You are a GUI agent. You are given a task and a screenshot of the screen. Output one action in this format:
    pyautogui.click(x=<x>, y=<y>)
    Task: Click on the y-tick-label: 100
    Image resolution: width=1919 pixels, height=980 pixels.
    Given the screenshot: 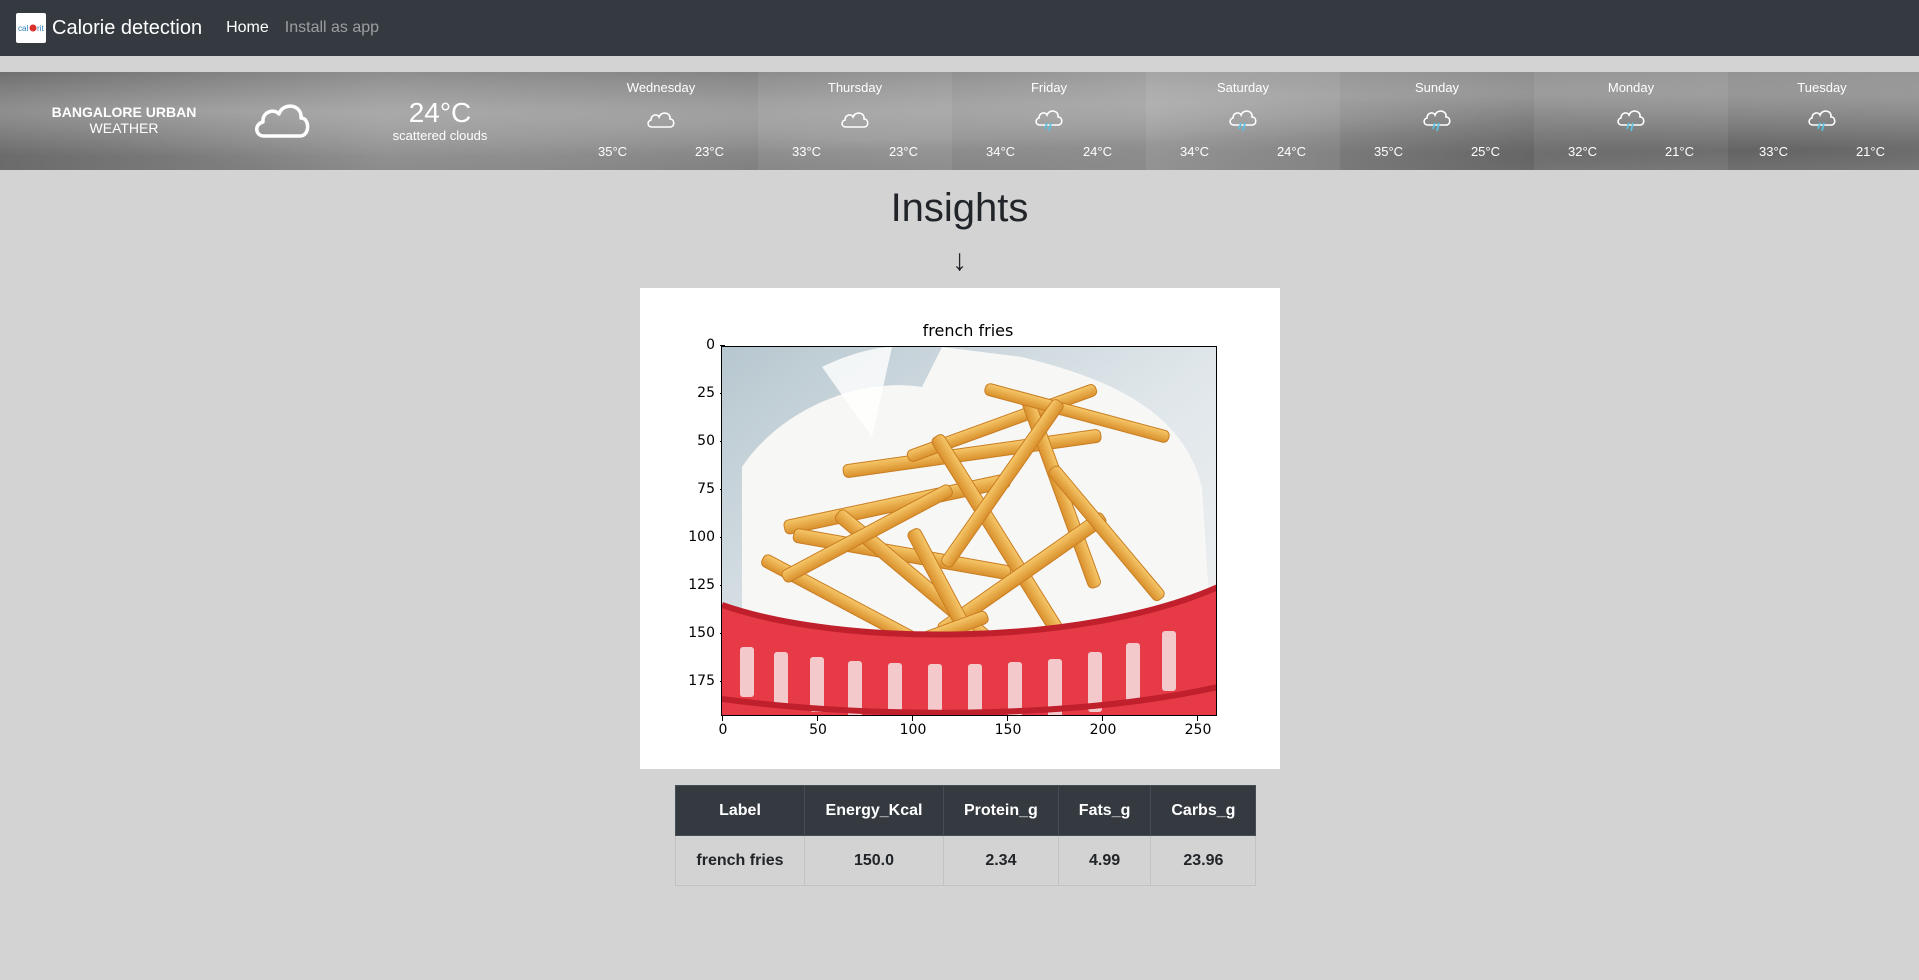 What is the action you would take?
    pyautogui.click(x=706, y=537)
    